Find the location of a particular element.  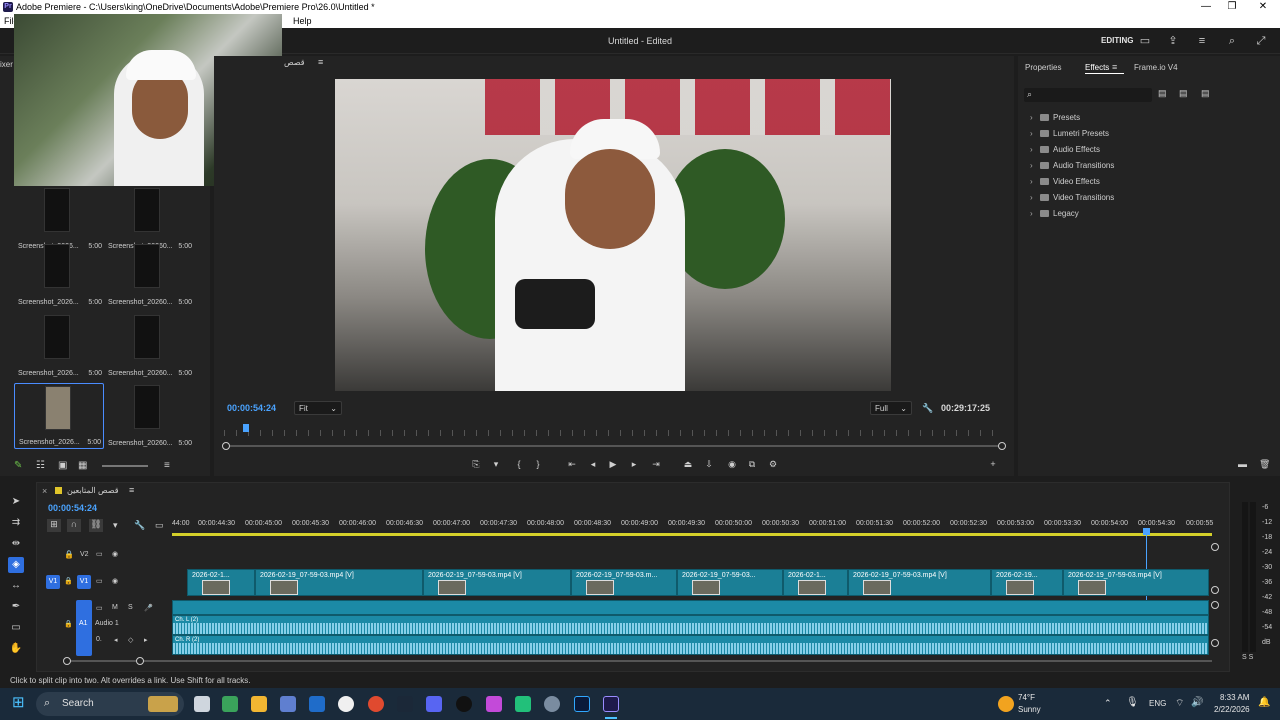

task-view-icon is located at coordinates (202, 704).